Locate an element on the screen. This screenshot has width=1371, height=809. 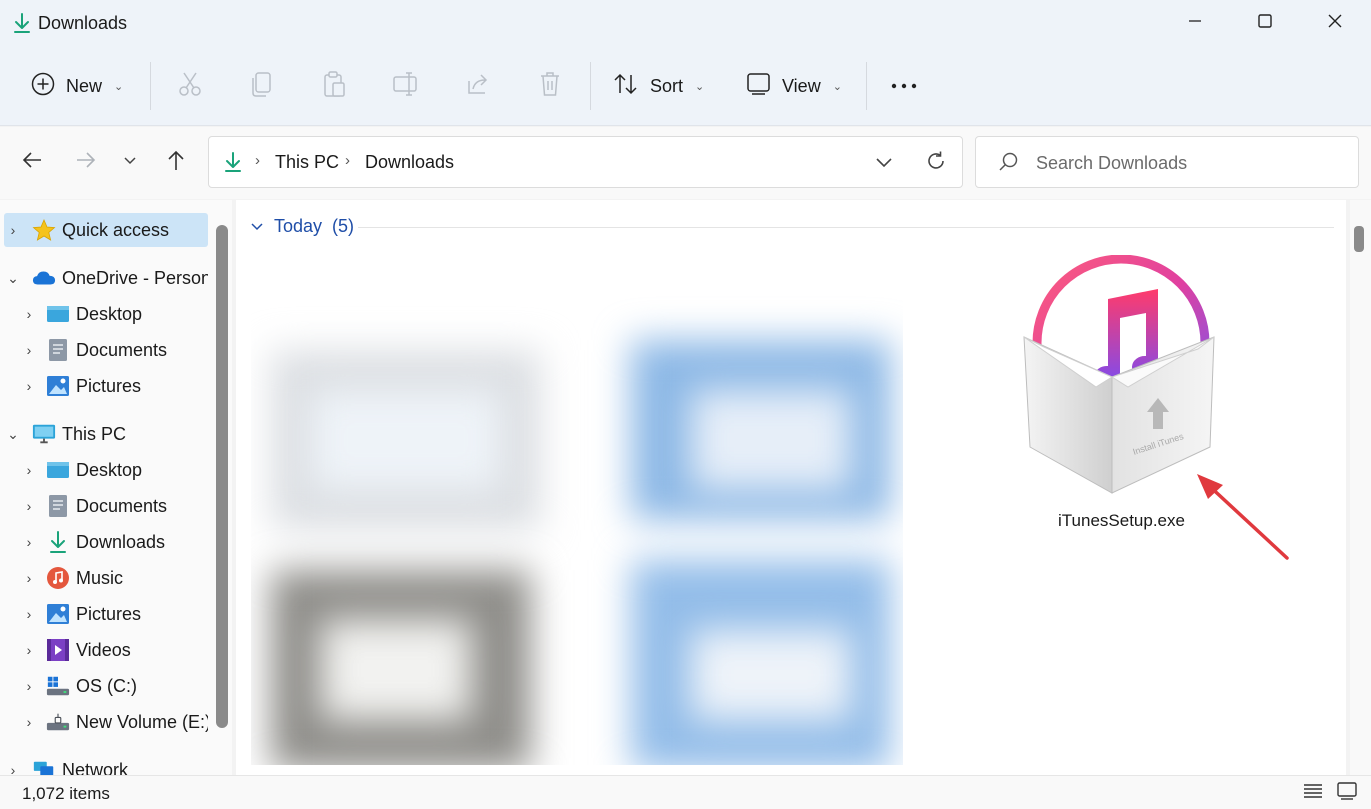
large-icons-view-button is located at coordinates (1347, 793).